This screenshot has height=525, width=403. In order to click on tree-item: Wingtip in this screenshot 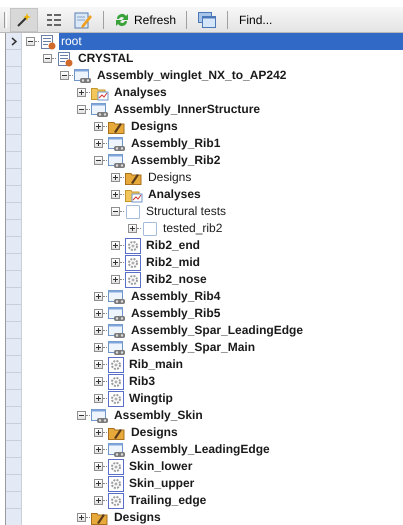, I will do `click(151, 398)`.